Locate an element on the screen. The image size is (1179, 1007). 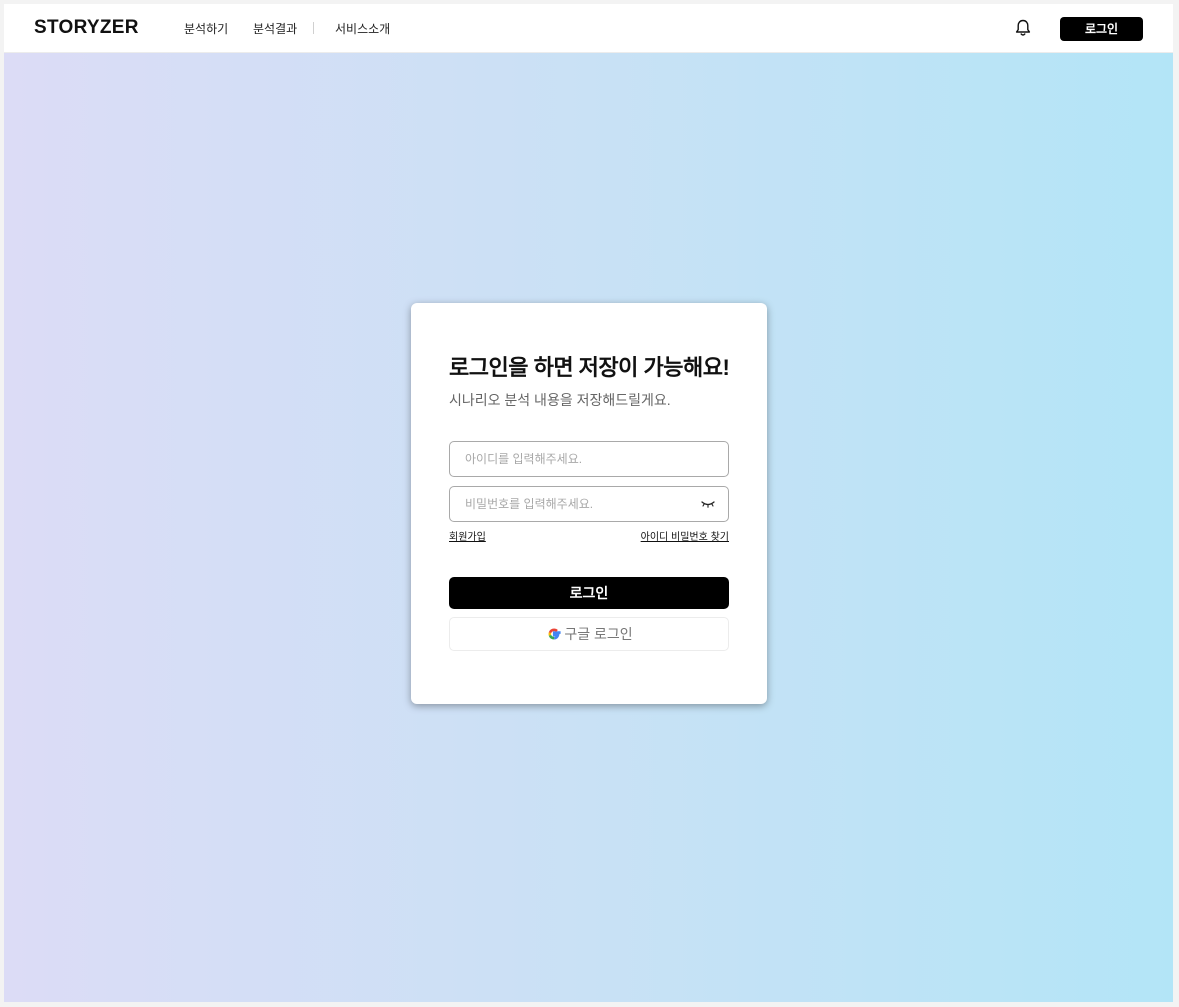
nav-divider is located at coordinates (313, 28).